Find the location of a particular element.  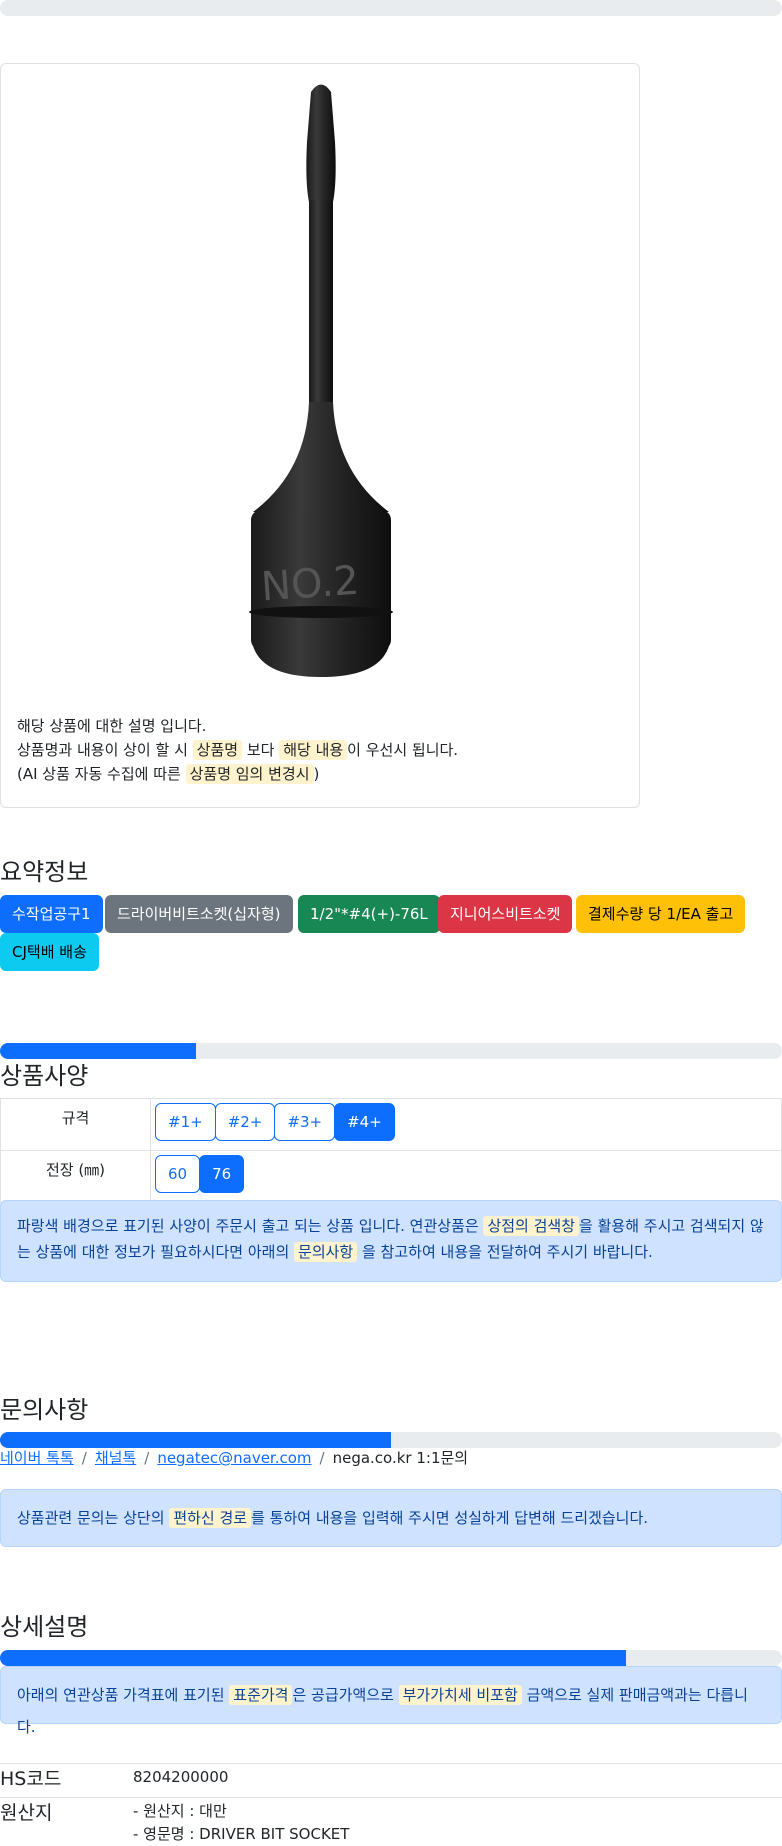

notice-text: 을 참고하여 내용을 전달하여 주시기 바랍니다. is located at coordinates (505, 1252).